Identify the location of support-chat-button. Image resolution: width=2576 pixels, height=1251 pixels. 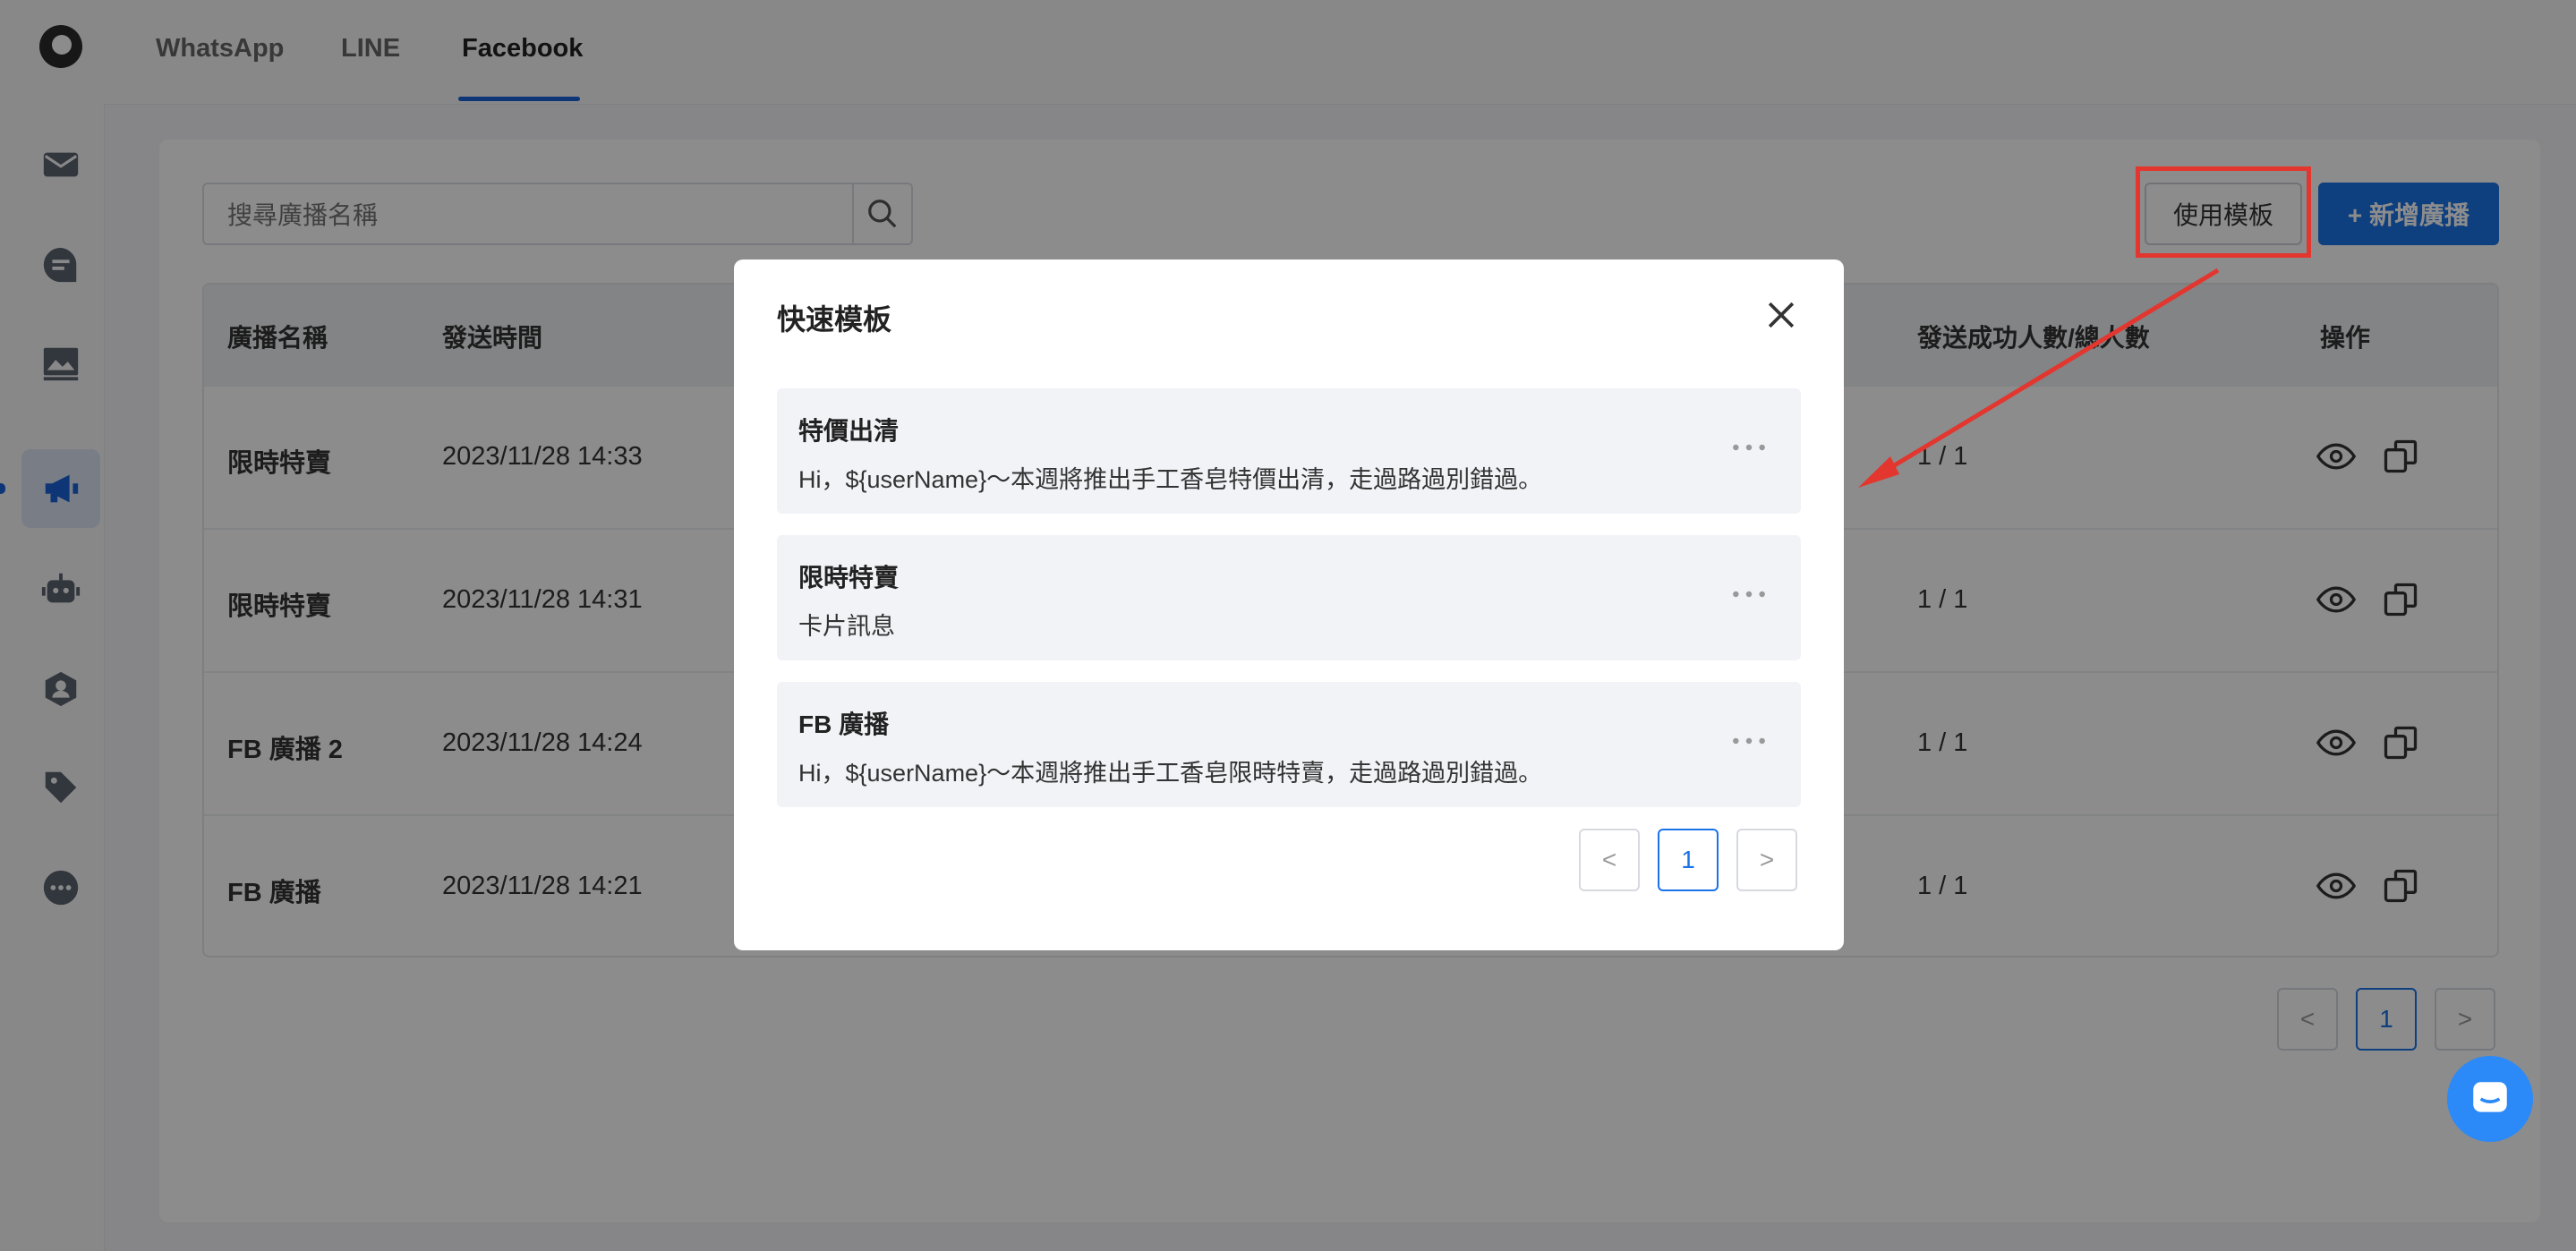
(2490, 1099).